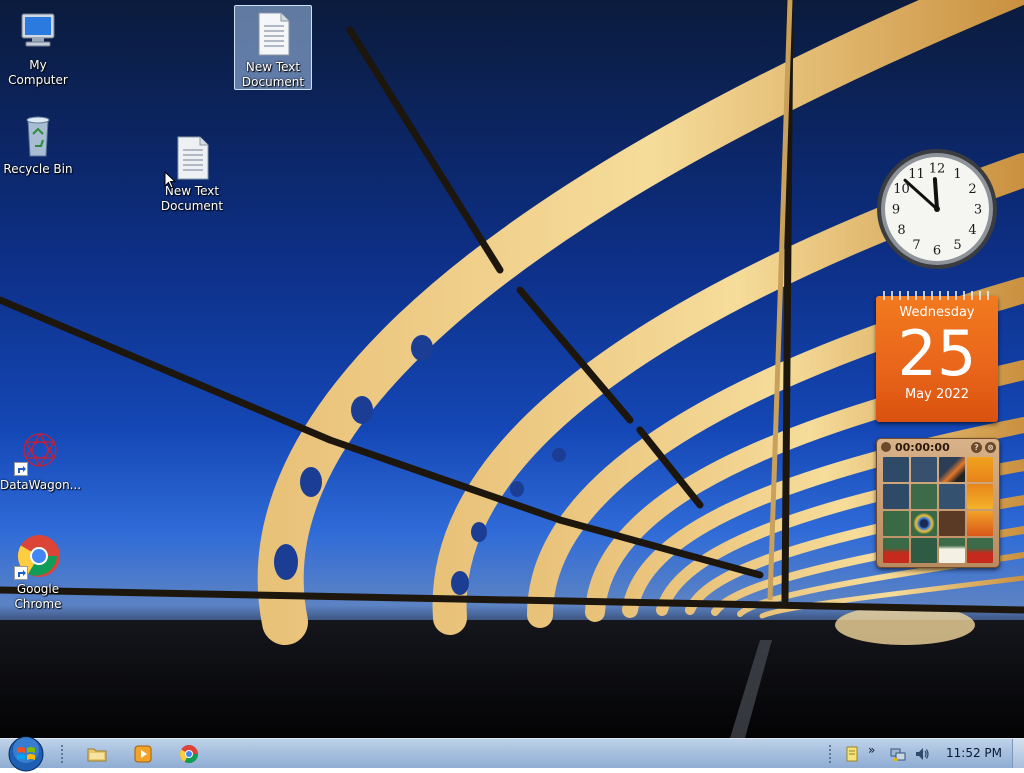 This screenshot has width=1024, height=773. What do you see at coordinates (916, 174) in the screenshot?
I see `clock-number: 11` at bounding box center [916, 174].